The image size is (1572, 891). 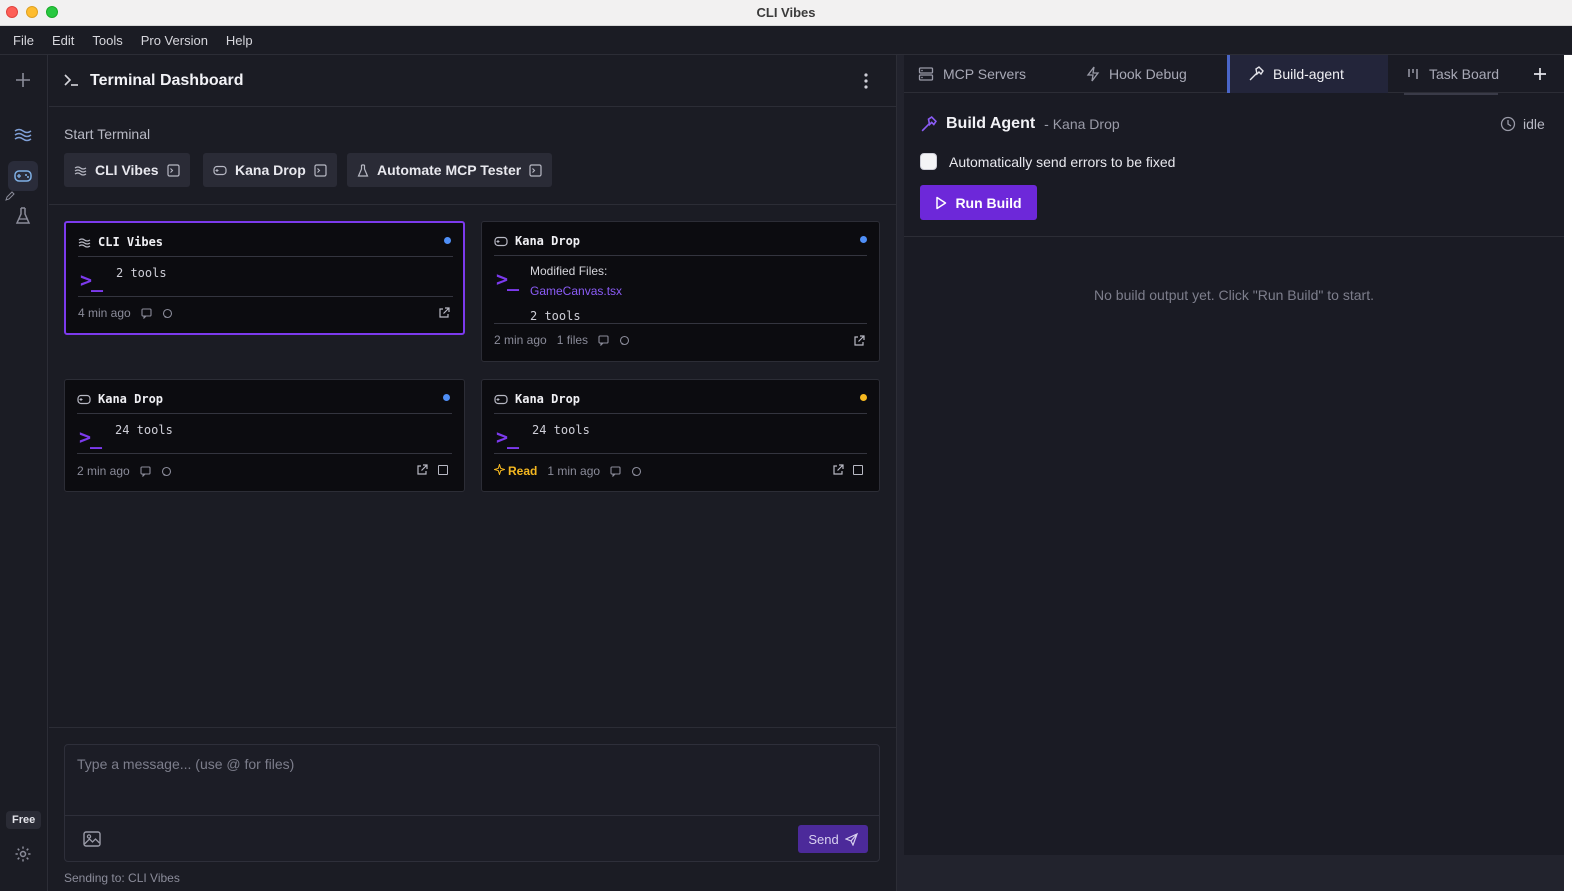 I want to click on menu-pro-version: Pro Version, so click(x=174, y=40).